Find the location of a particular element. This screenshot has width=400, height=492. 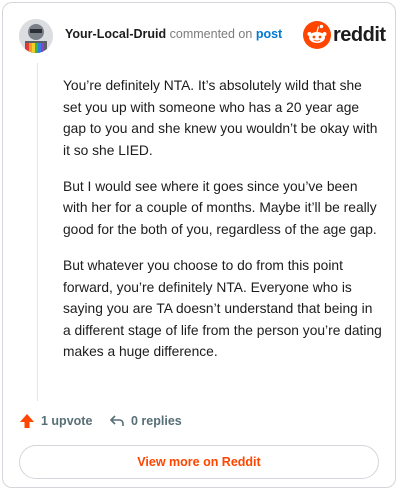

username-link: Your-Local-Druid is located at coordinates (115, 34).